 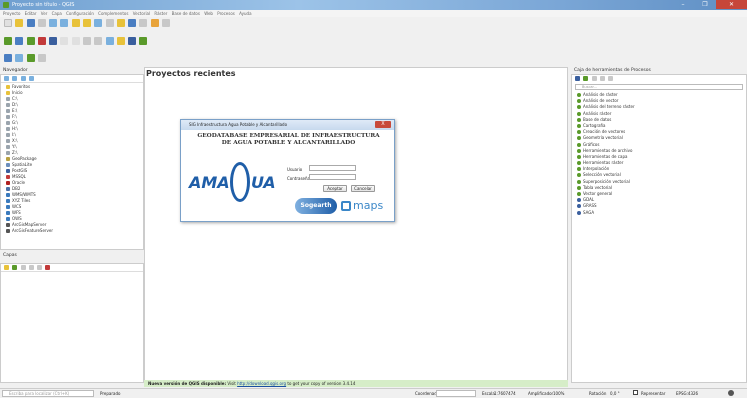 I want to click on menu-configuracion: Configuración, so click(x=80, y=13).